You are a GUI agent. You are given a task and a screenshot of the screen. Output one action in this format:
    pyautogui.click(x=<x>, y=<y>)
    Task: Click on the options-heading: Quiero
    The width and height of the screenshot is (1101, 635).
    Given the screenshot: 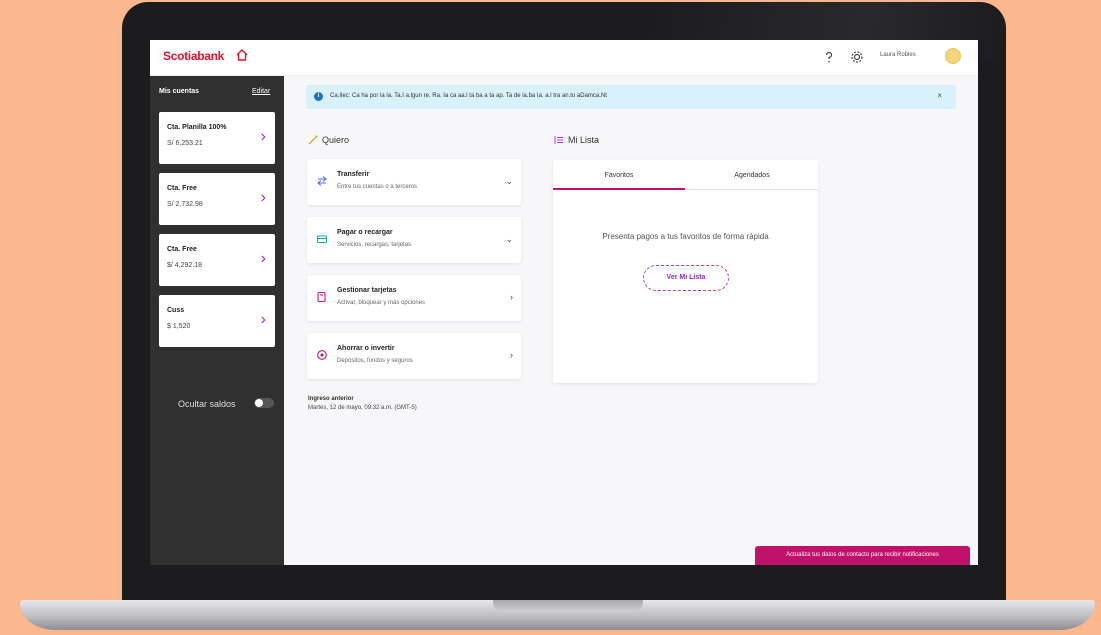 What is the action you would take?
    pyautogui.click(x=328, y=140)
    